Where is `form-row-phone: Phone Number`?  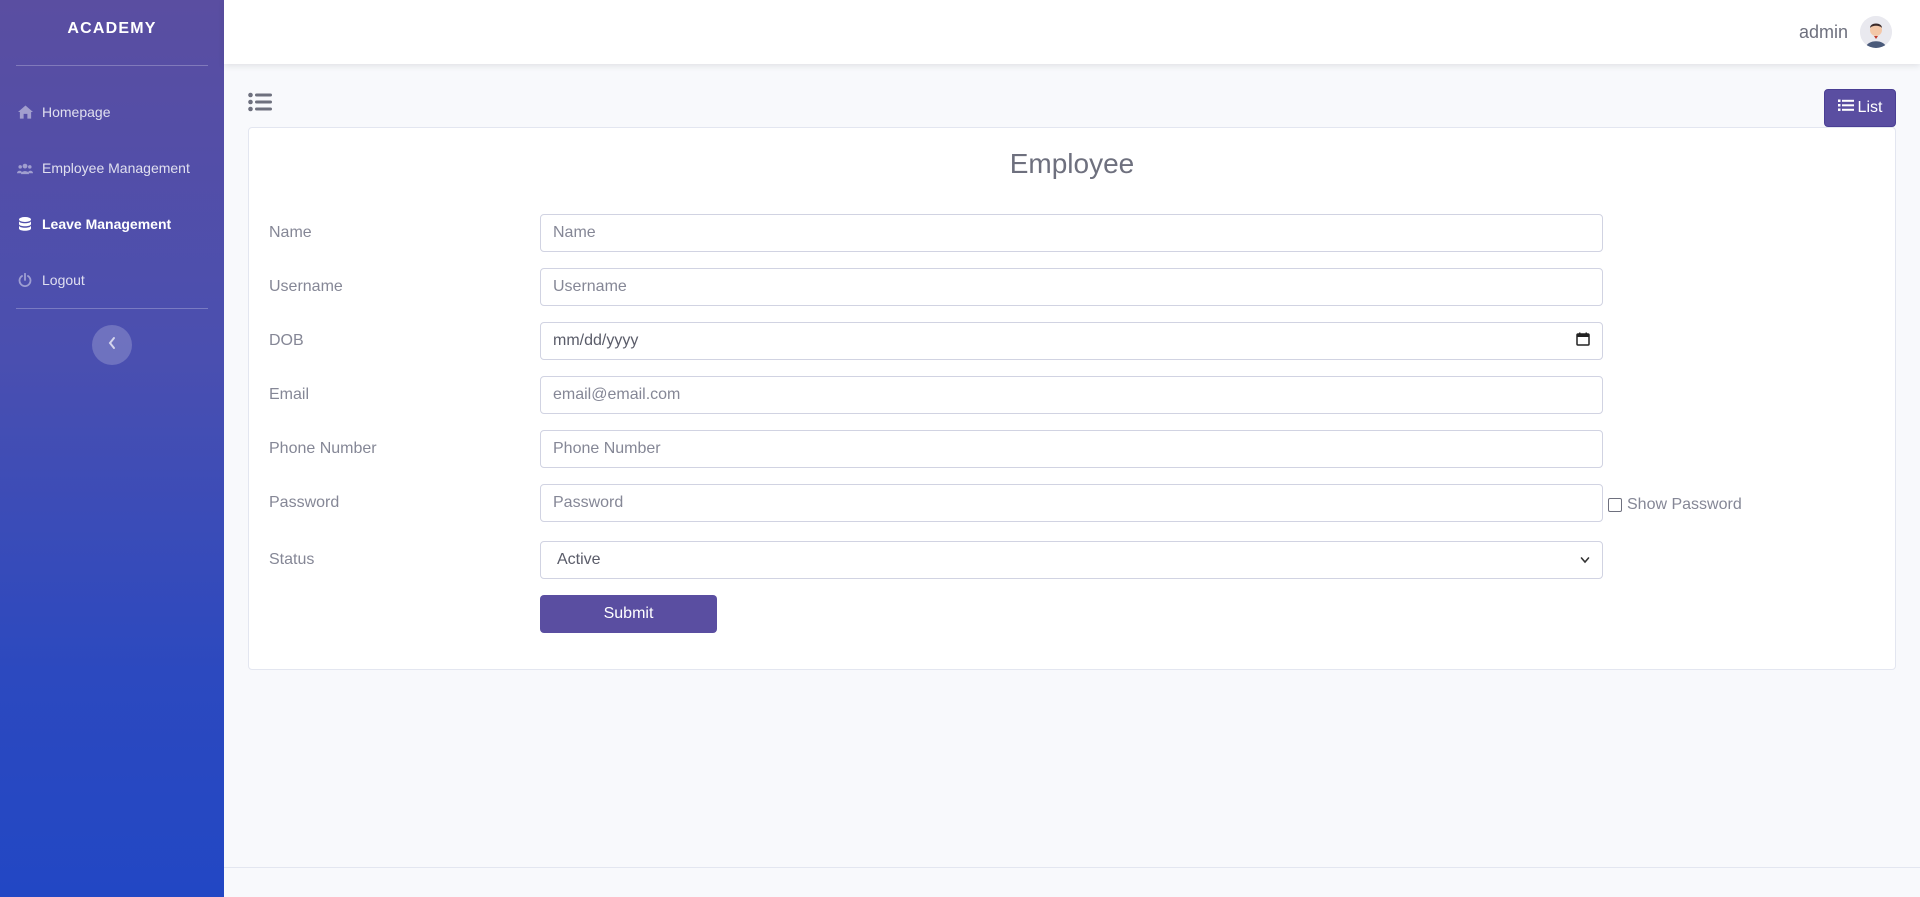
form-row-phone: Phone Number is located at coordinates (936, 449).